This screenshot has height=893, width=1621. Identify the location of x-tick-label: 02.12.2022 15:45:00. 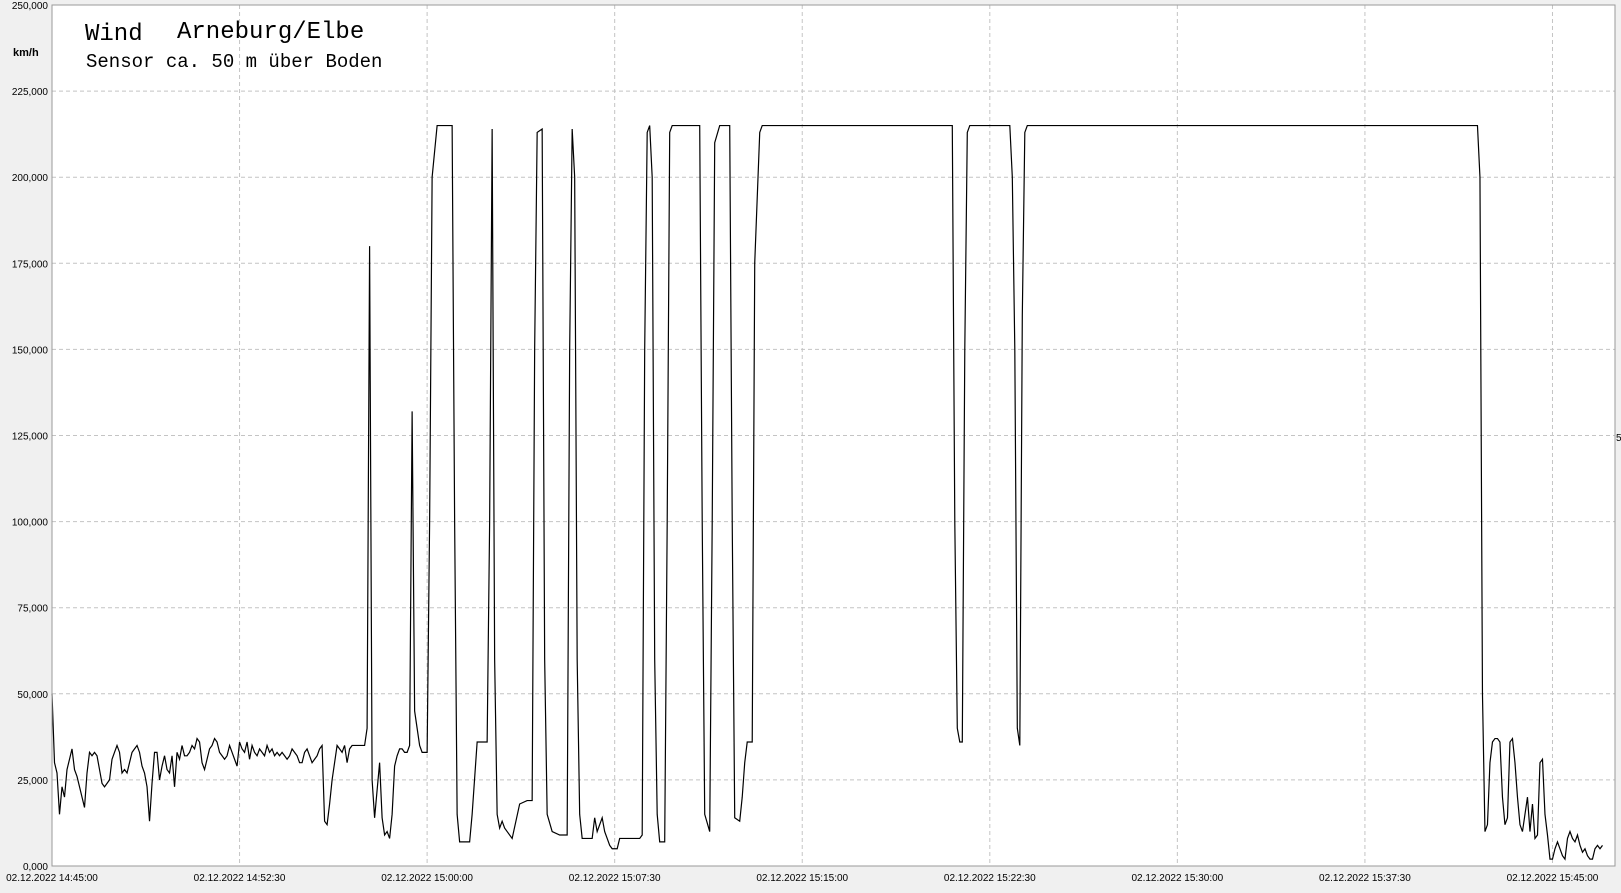
(1553, 878).